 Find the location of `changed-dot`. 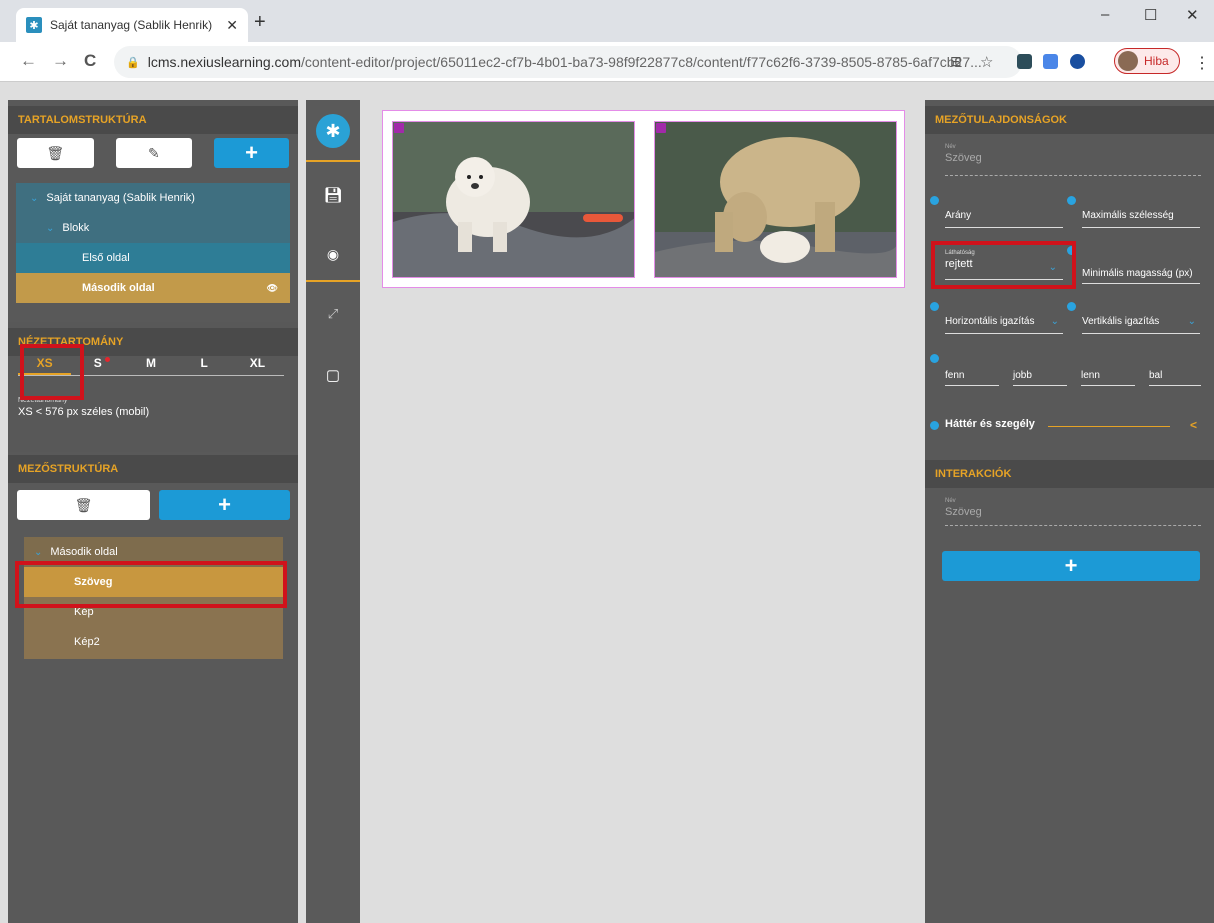

changed-dot is located at coordinates (107, 359).